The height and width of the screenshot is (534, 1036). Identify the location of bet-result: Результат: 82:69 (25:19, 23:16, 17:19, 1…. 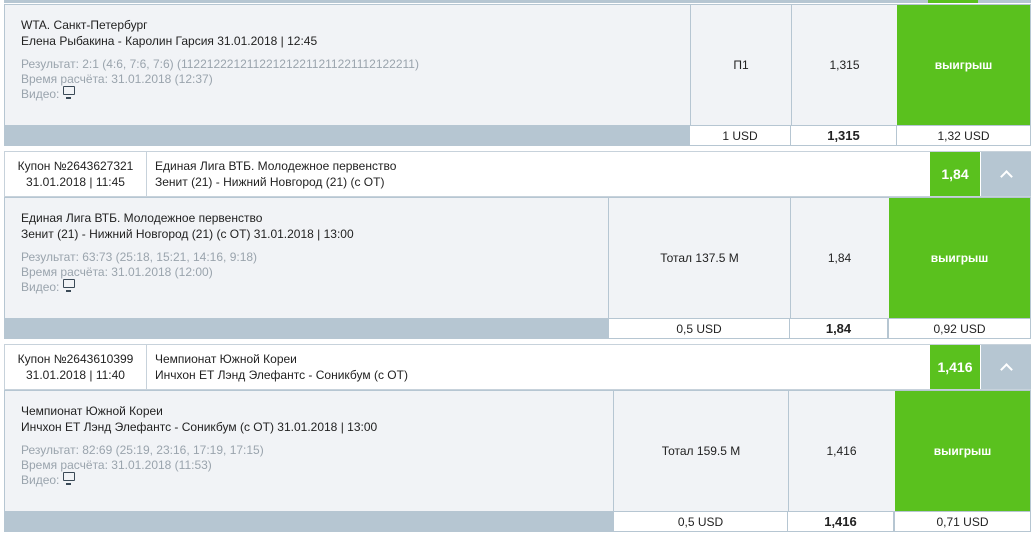
(142, 450).